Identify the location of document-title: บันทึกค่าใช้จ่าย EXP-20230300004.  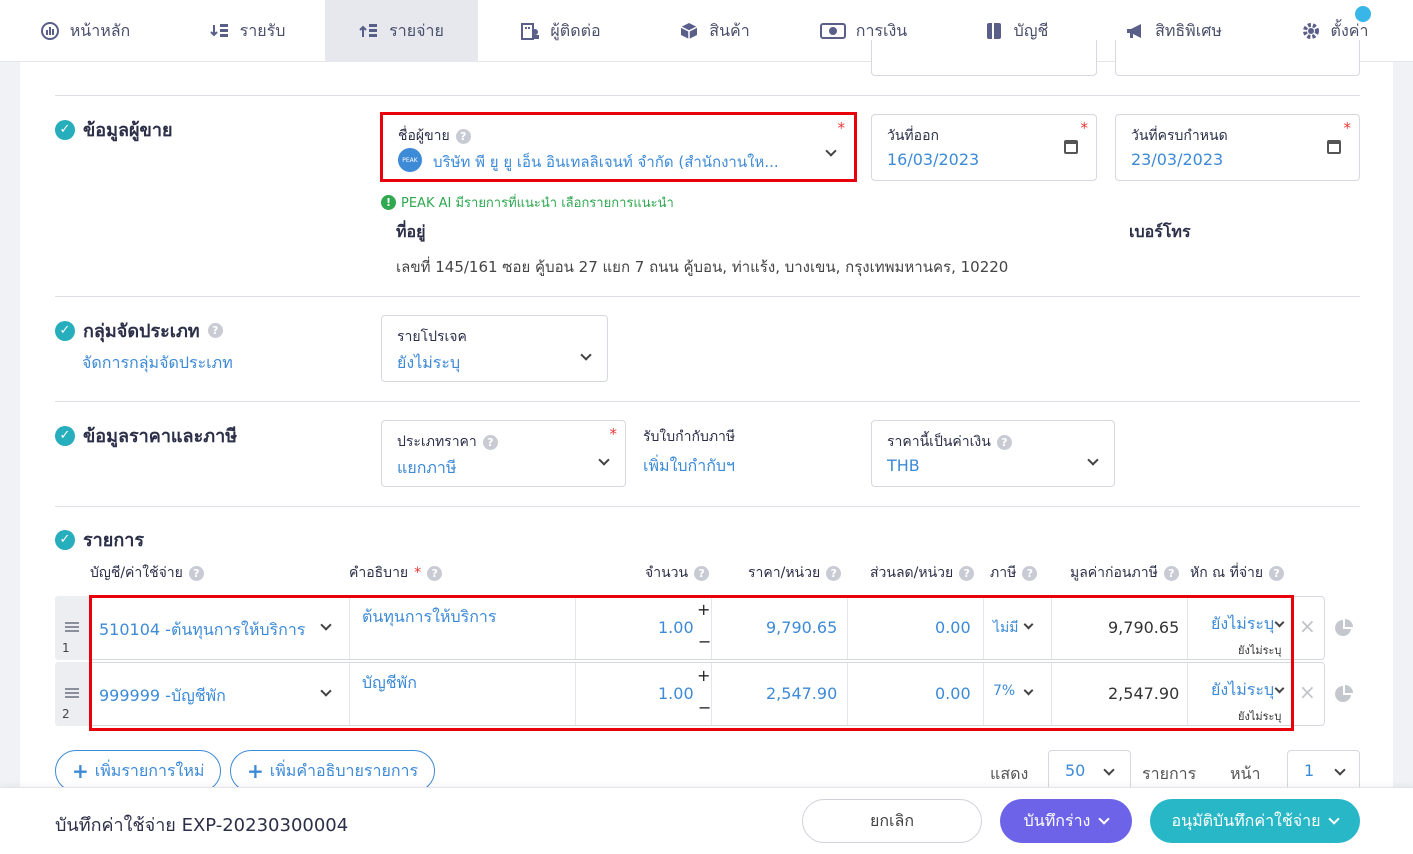
(202, 825).